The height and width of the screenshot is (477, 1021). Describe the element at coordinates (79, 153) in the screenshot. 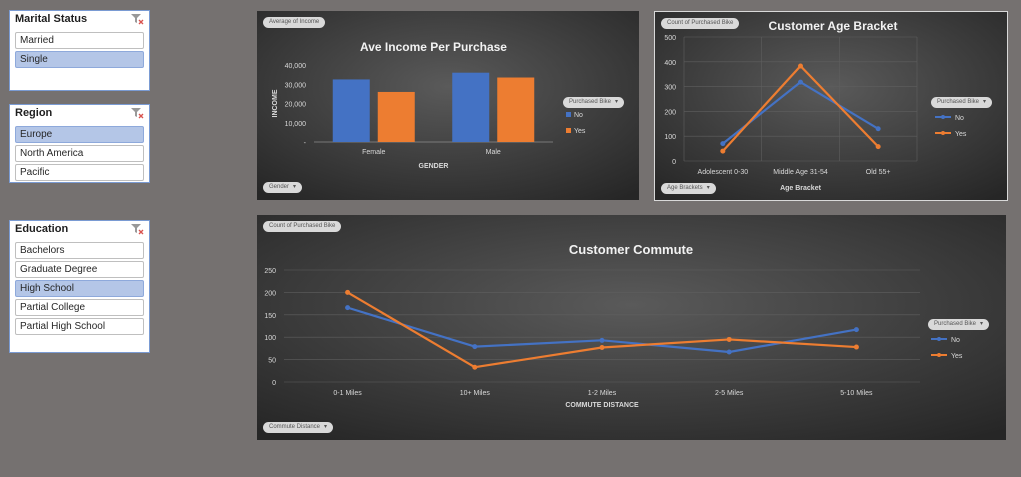

I see `slicer-item-north-america: North America` at that location.